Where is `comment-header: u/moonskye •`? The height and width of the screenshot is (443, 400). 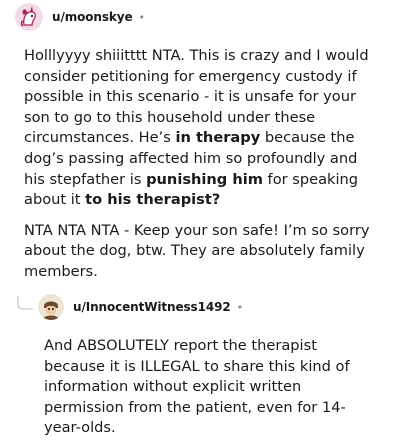 comment-header: u/moonskye • is located at coordinates (80, 17).